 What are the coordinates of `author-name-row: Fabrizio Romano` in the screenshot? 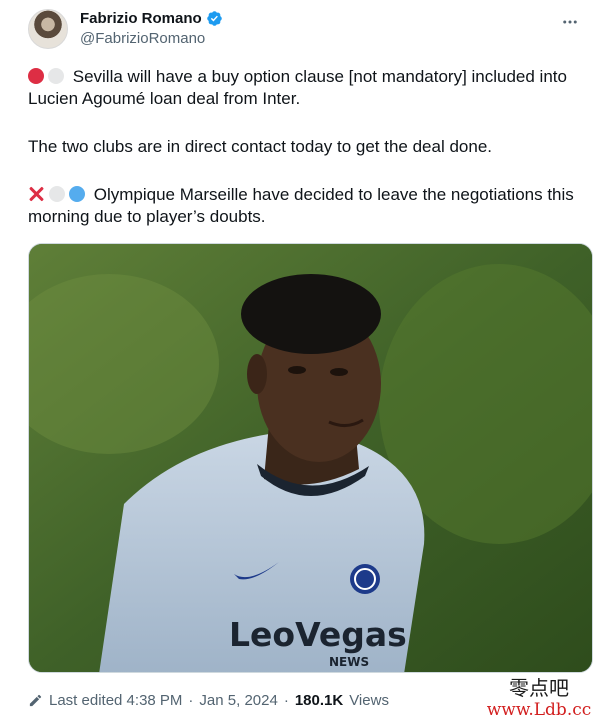 It's located at (151, 18).